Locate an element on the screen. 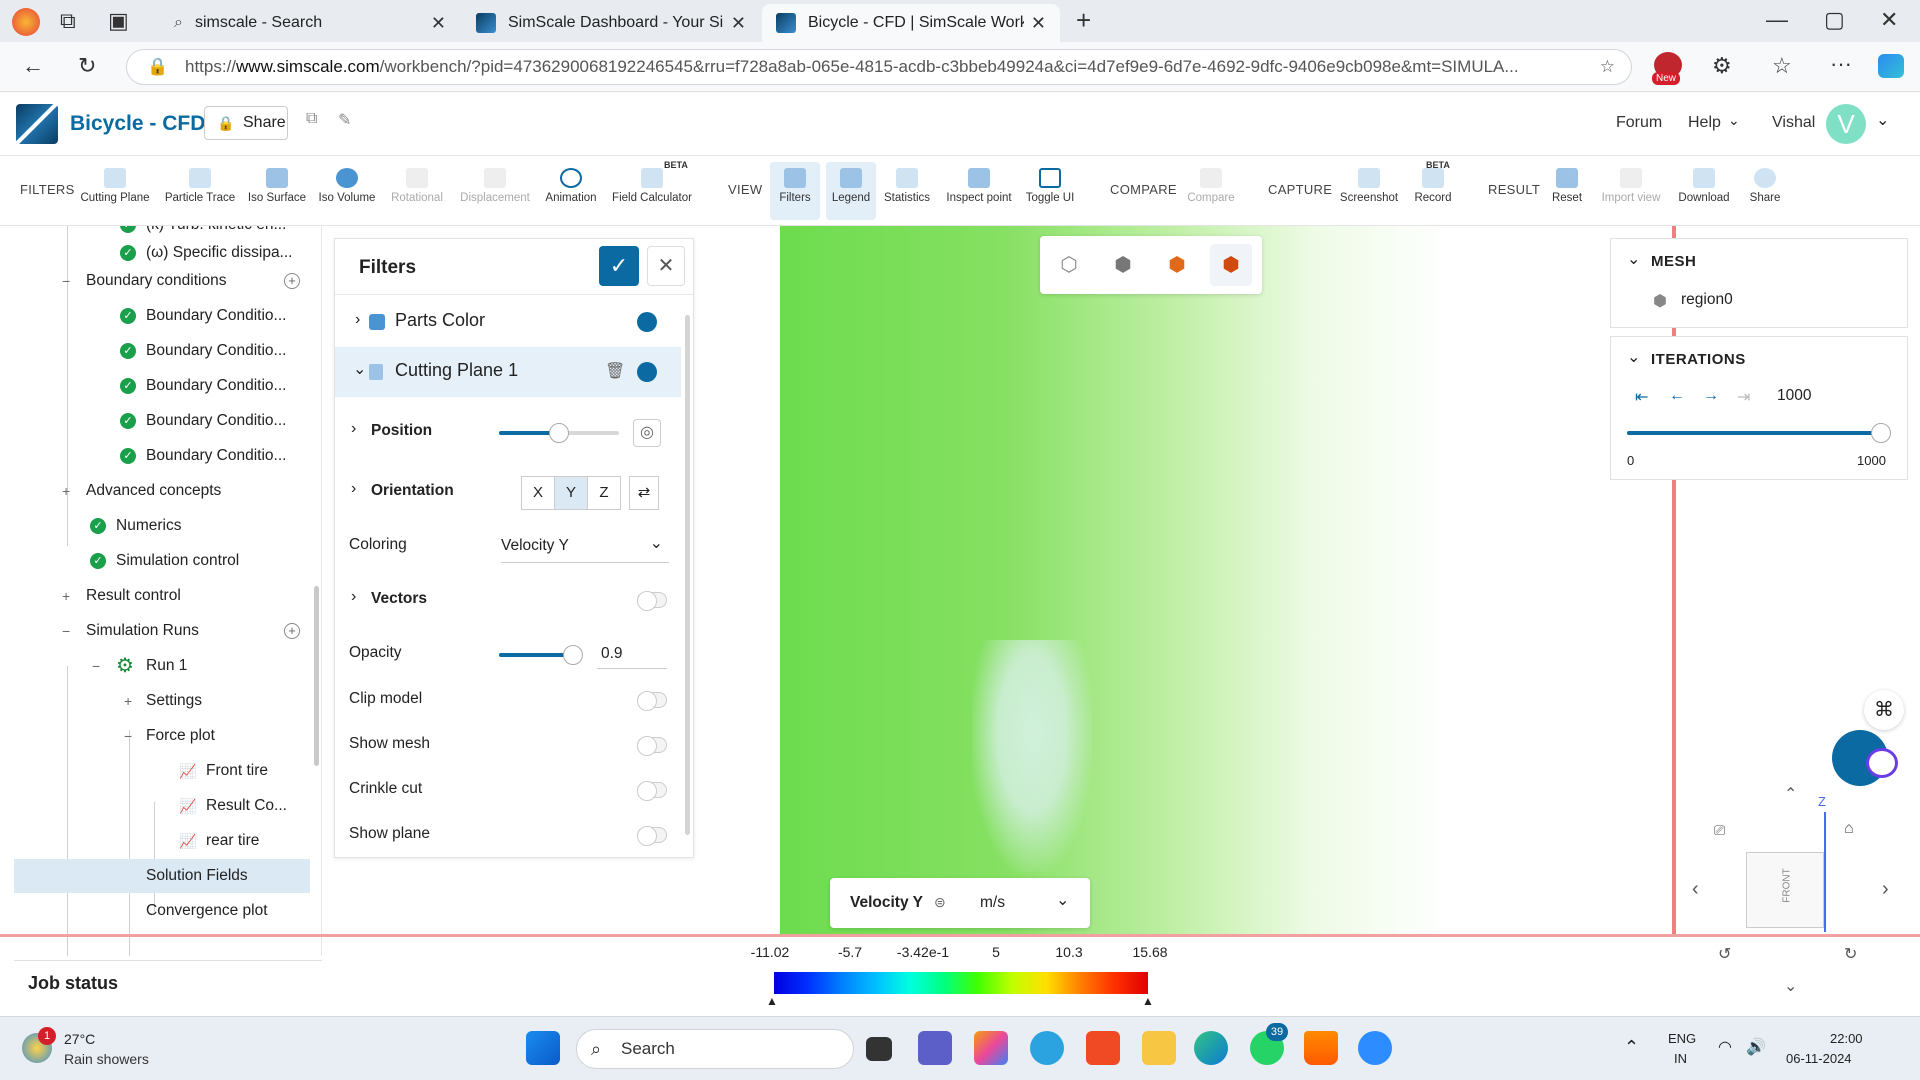 The height and width of the screenshot is (1080, 1920). language-top: ENG is located at coordinates (1682, 1038).